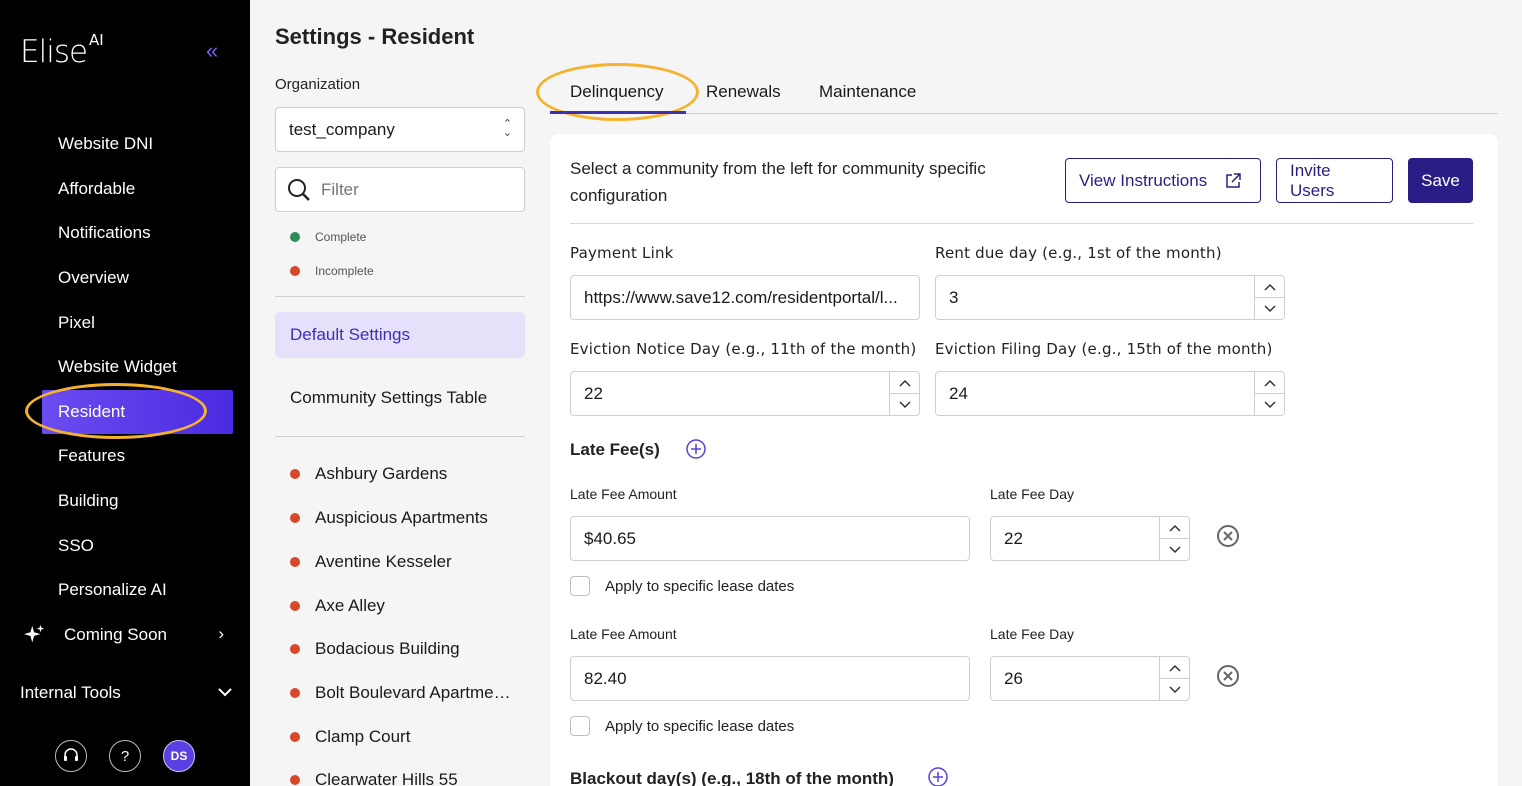  What do you see at coordinates (137, 144) in the screenshot?
I see `sidebar-item-website-dni: Website DNI` at bounding box center [137, 144].